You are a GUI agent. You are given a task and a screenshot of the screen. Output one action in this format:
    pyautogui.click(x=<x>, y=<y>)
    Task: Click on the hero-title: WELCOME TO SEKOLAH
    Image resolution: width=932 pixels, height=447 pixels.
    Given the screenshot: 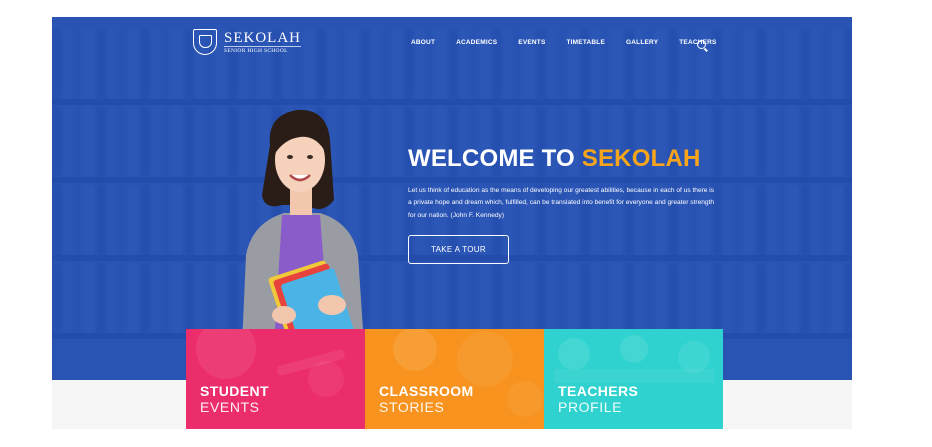 What is the action you would take?
    pyautogui.click(x=554, y=159)
    